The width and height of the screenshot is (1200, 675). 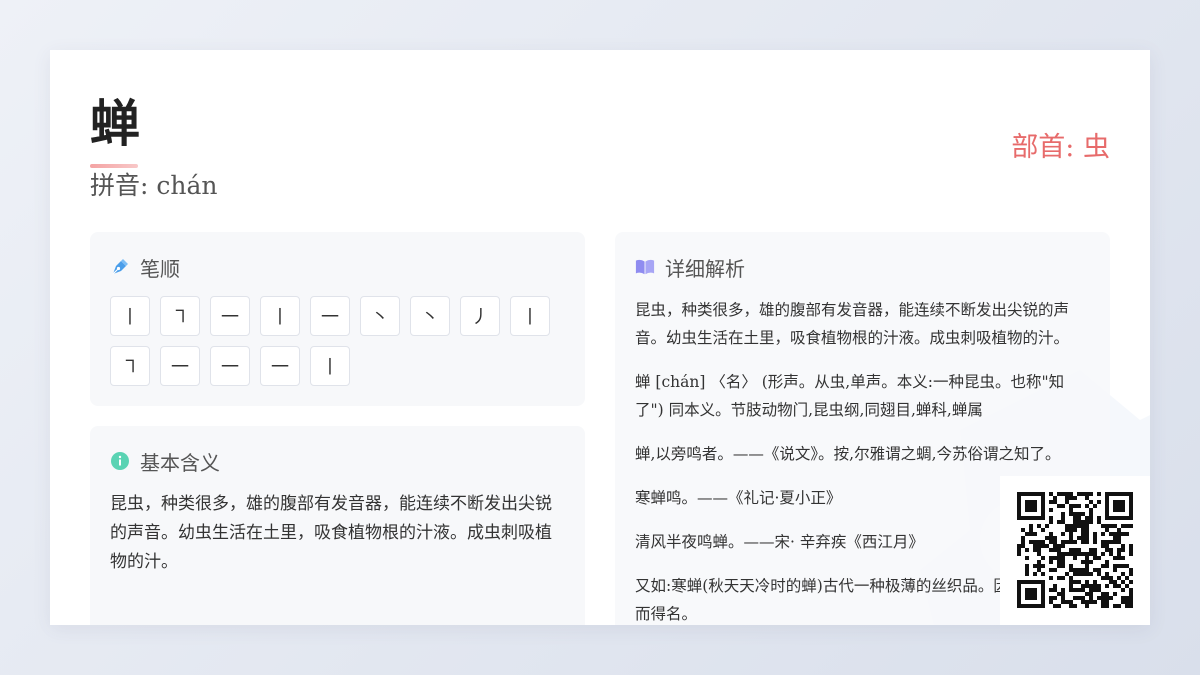 I want to click on detail-paragraph: 蝉,以旁鸣者。——《说文》。按,尔雅谓之蜩,今苏俗谓之知了。, so click(x=848, y=454).